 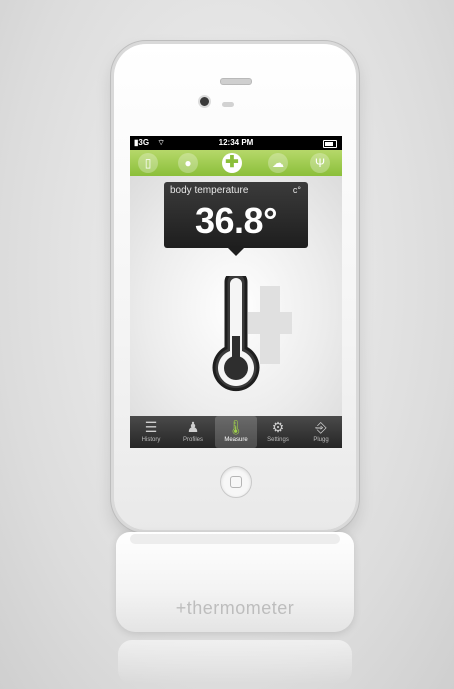 What do you see at coordinates (235, 662) in the screenshot?
I see `dock-reflection` at bounding box center [235, 662].